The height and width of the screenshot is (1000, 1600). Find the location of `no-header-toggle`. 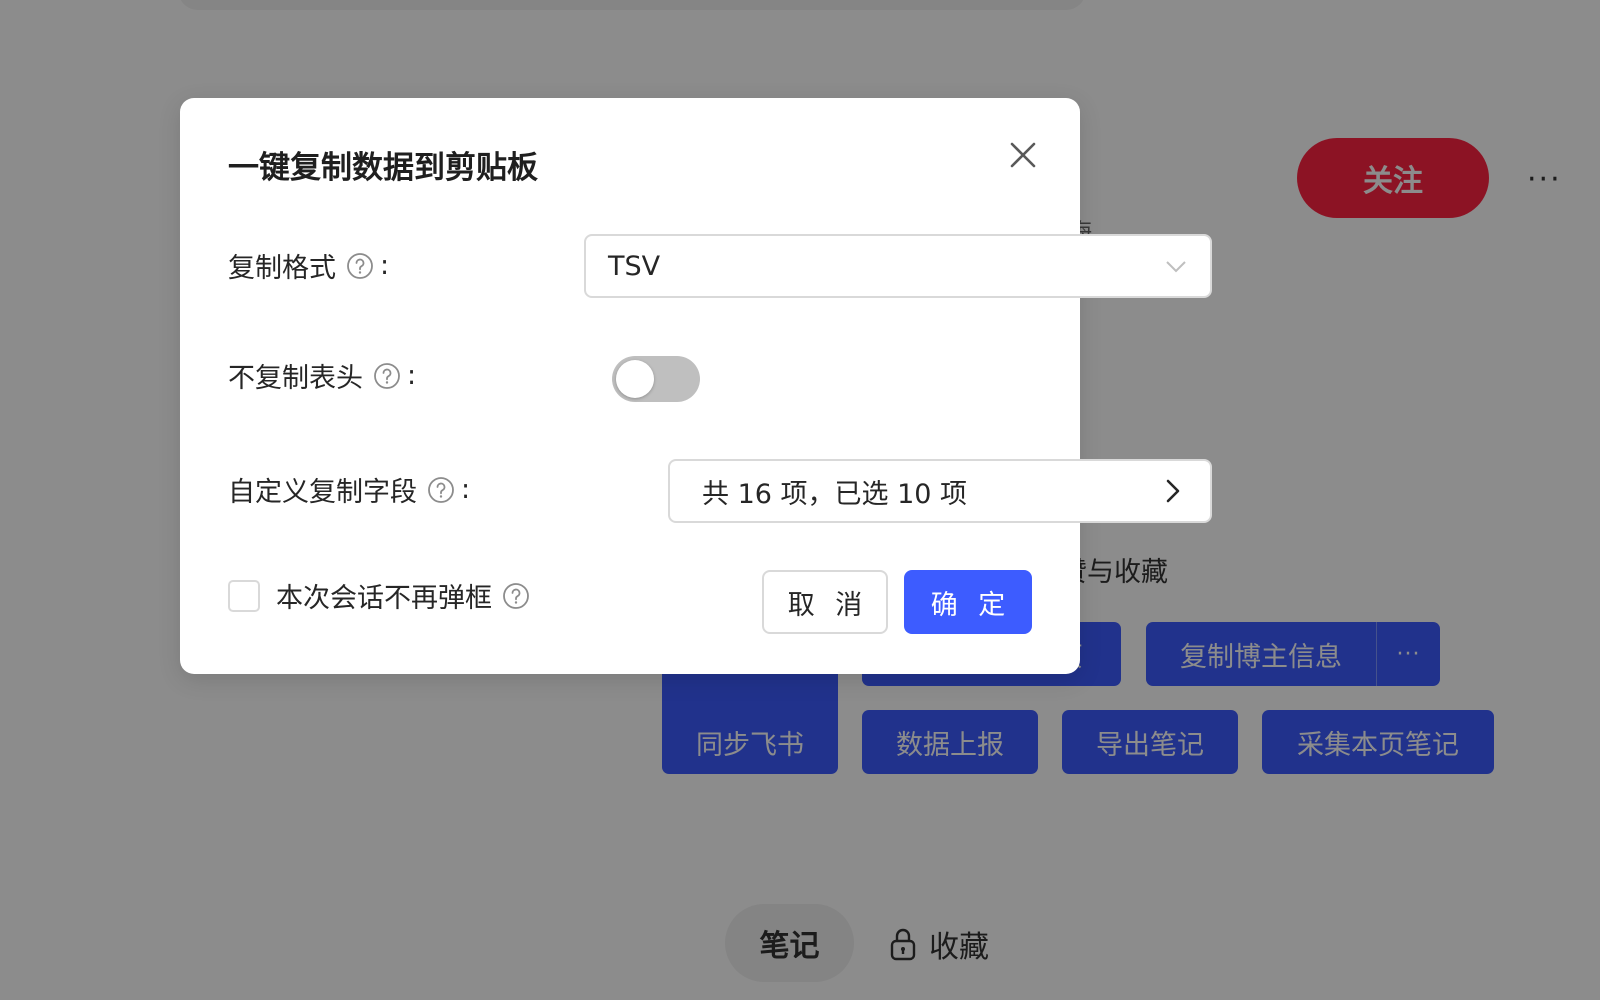

no-header-toggle is located at coordinates (656, 379).